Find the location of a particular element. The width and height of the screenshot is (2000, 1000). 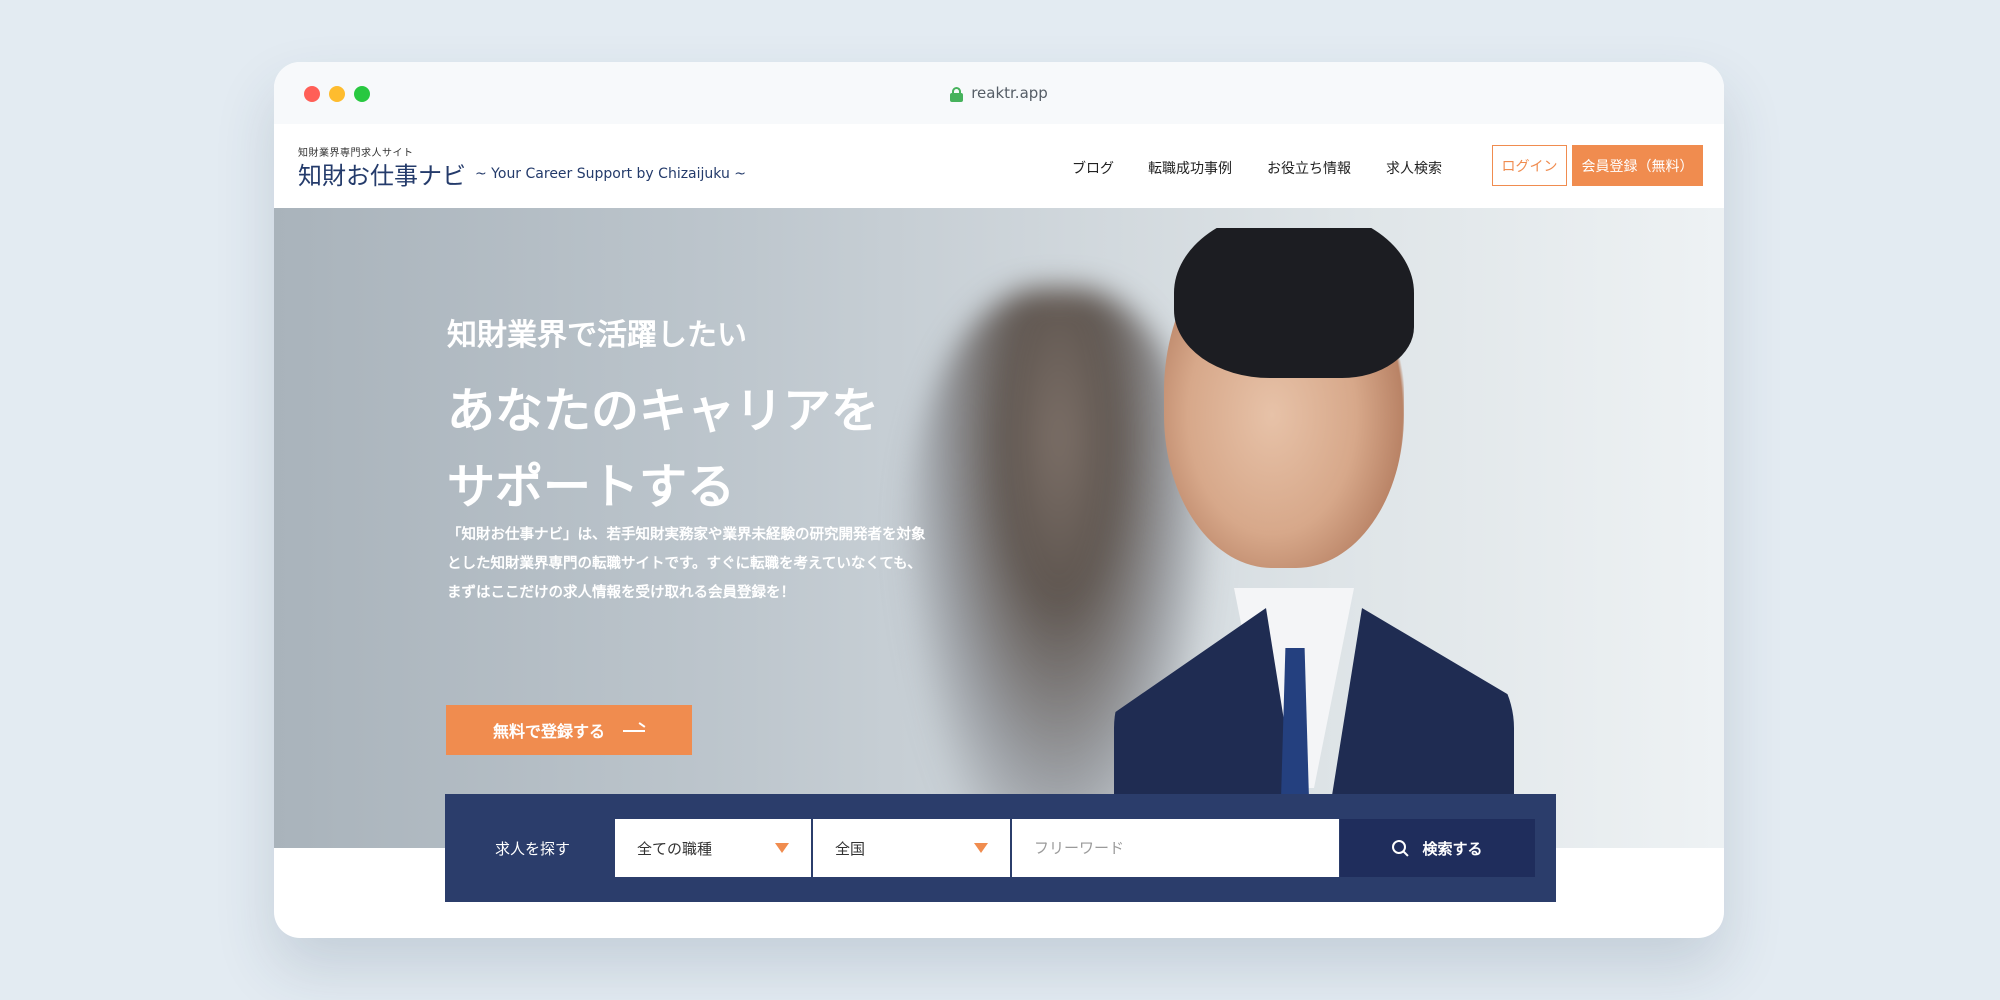

job-search-bar: 求人を探す 全ての職種 全国 検索する is located at coordinates (1000, 848).